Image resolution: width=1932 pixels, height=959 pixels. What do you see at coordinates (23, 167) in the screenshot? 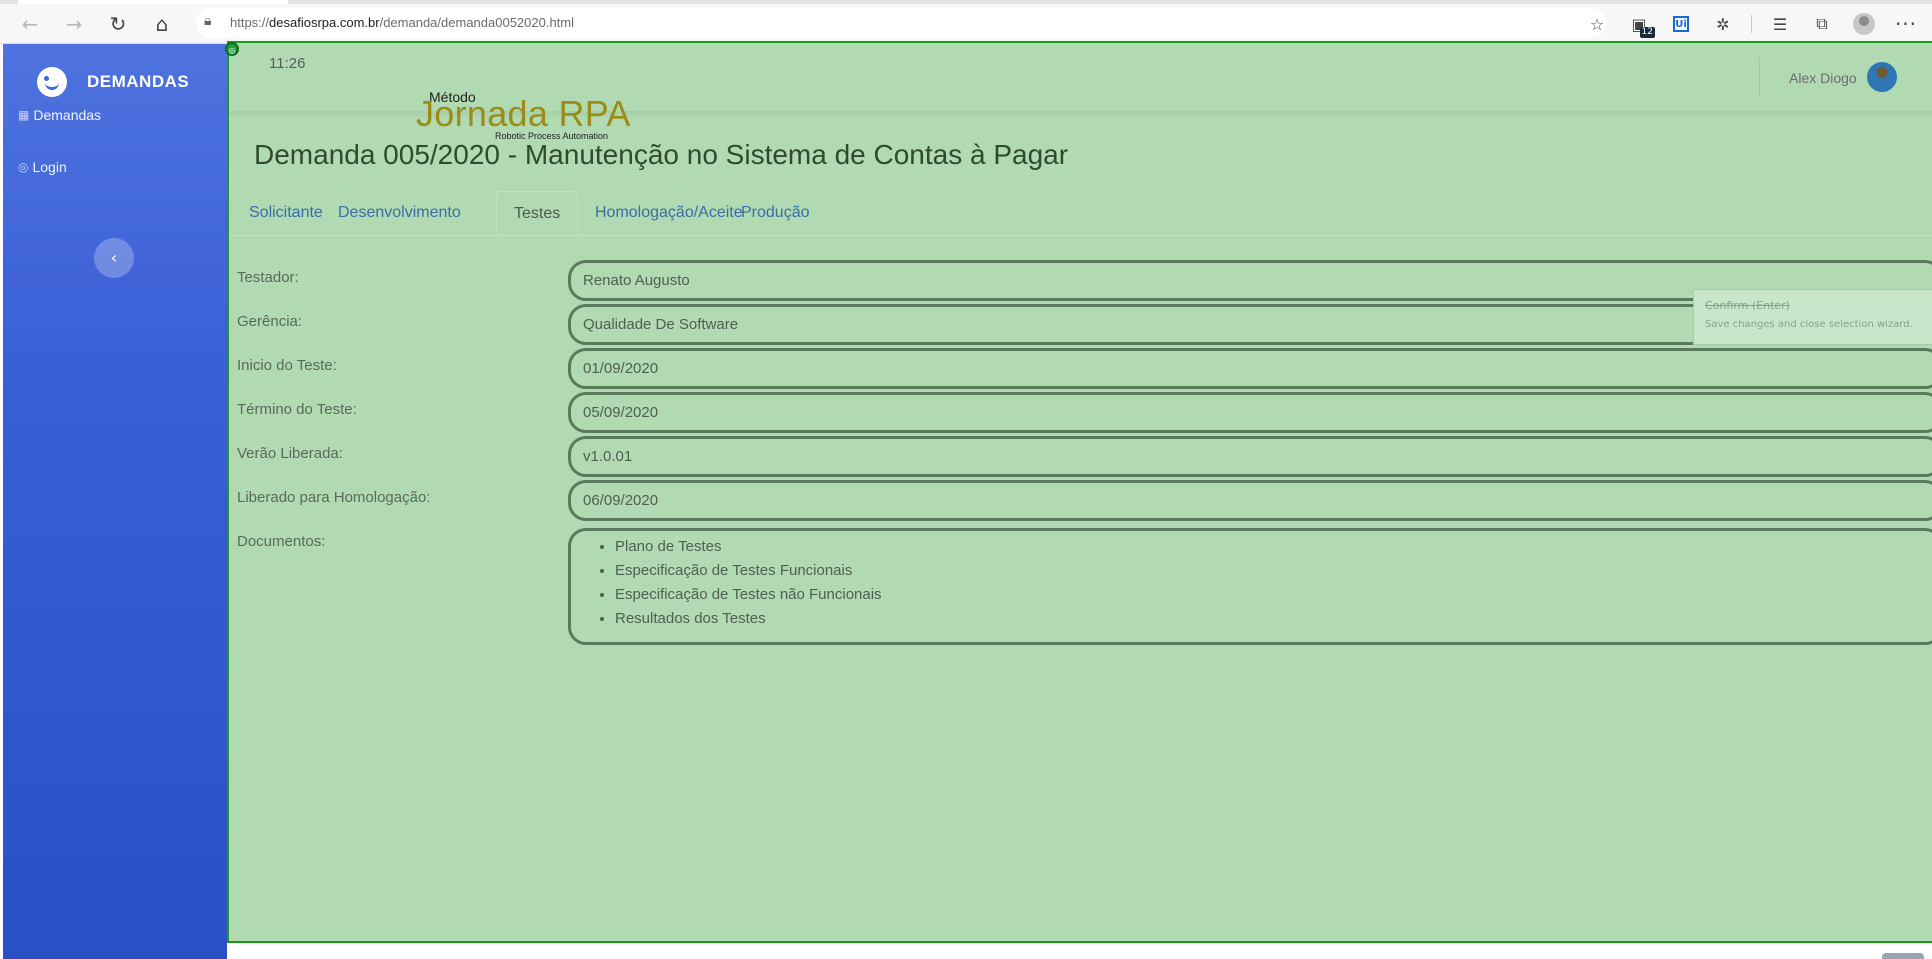
I see `user-circle-icon: ◎` at bounding box center [23, 167].